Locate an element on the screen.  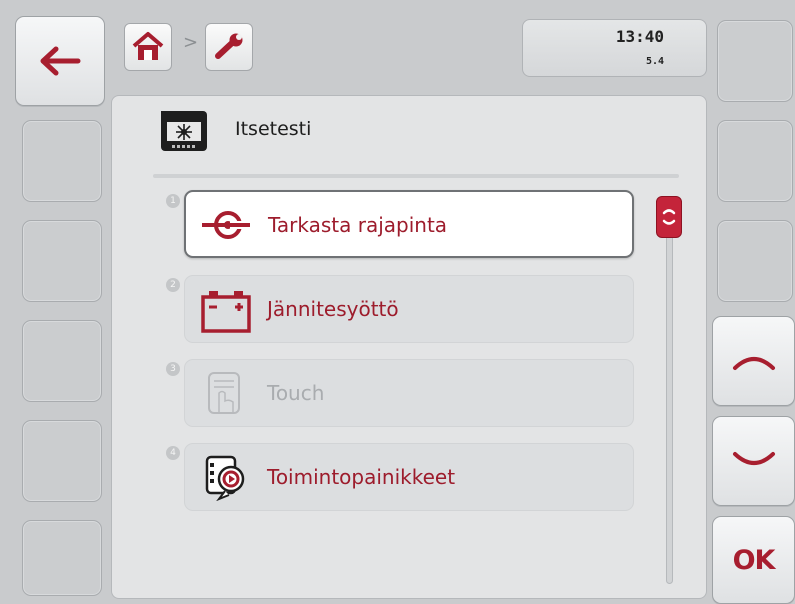
list-item-label: Touch is located at coordinates (296, 393).